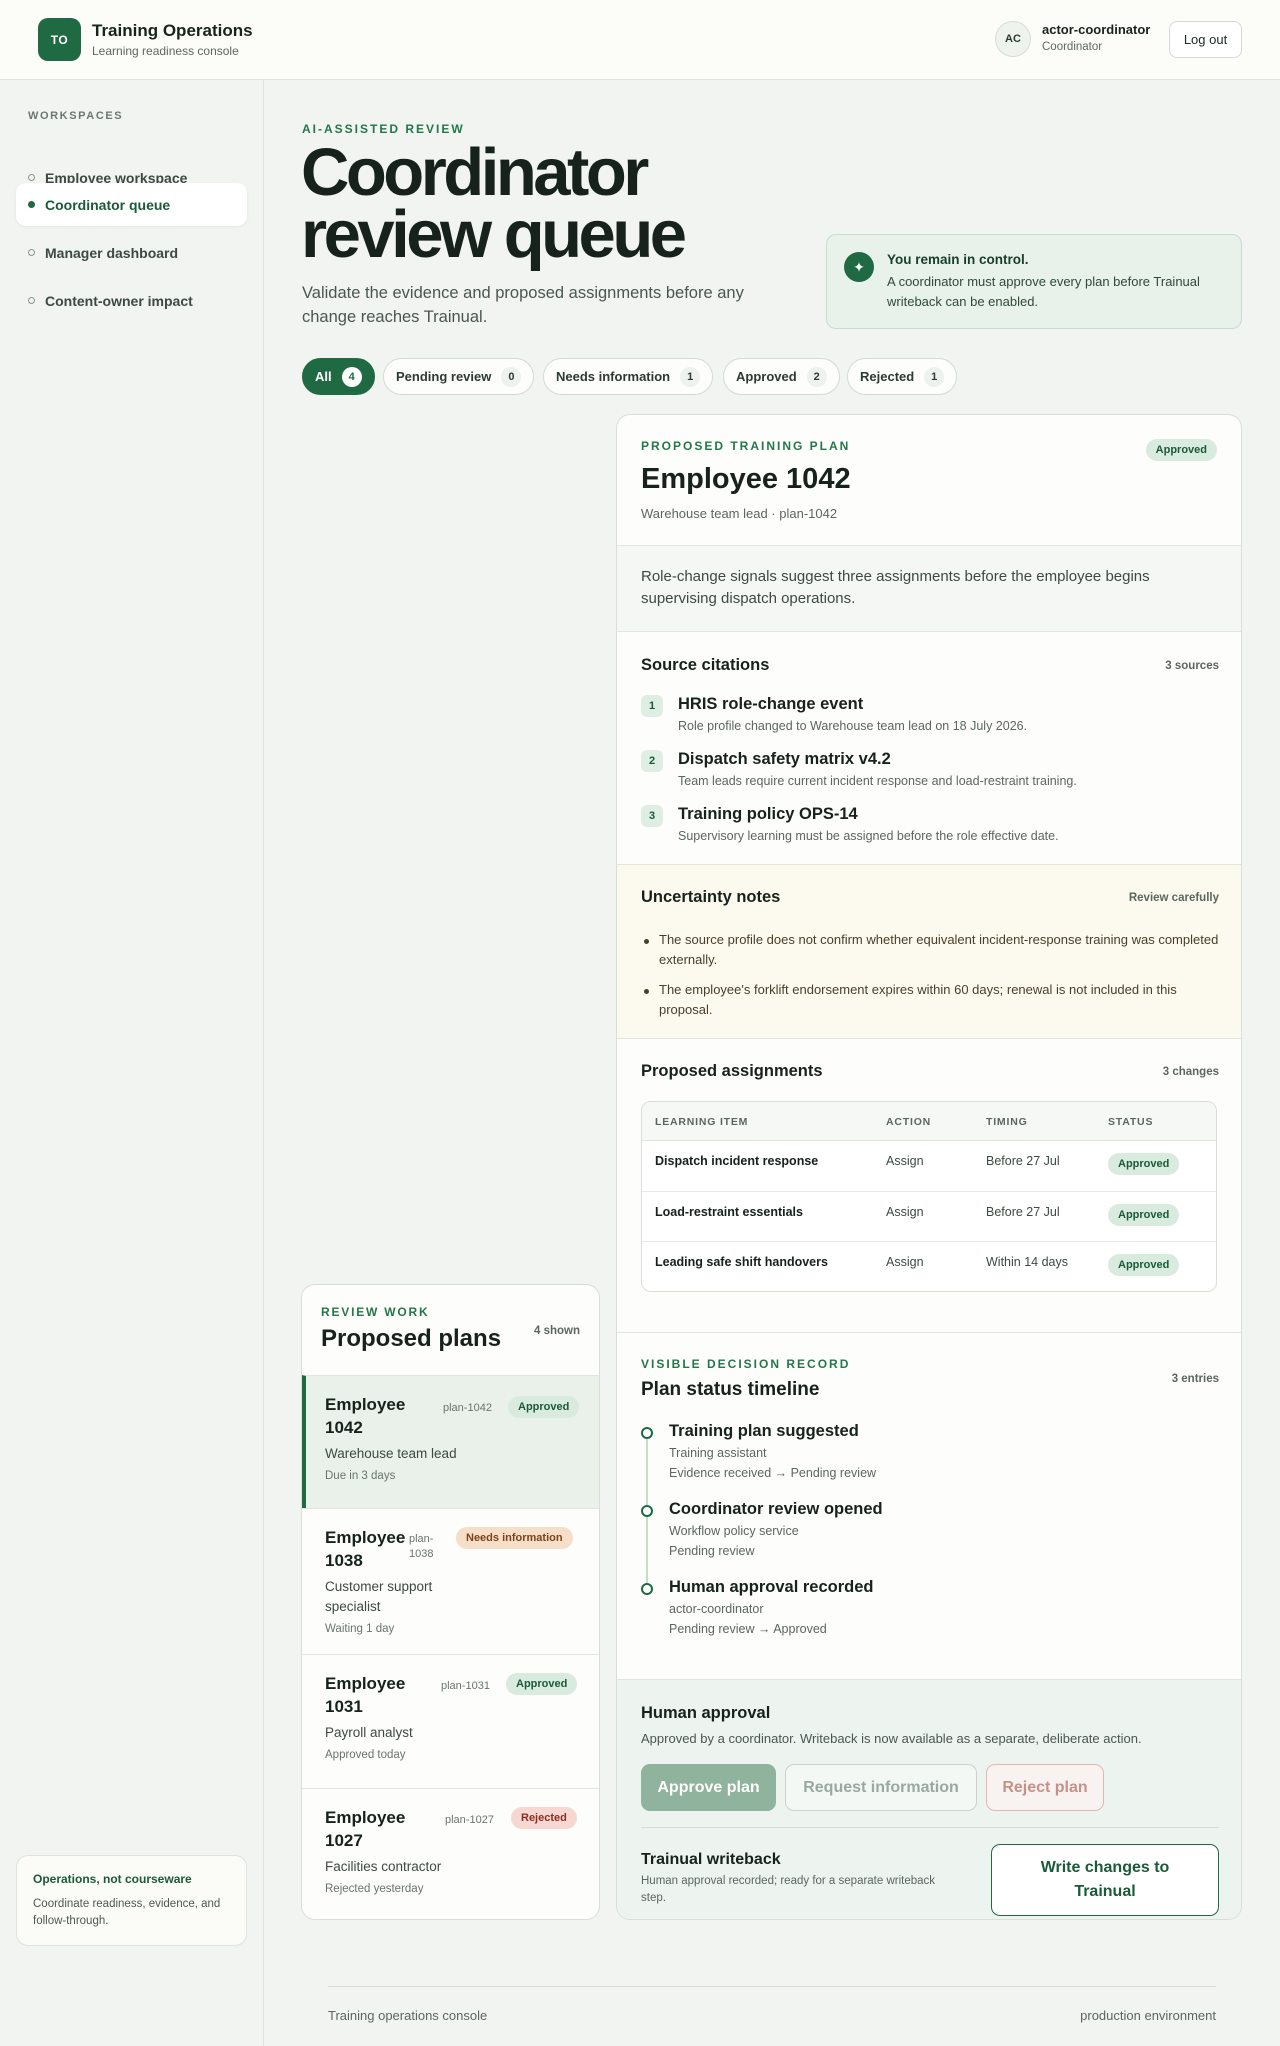 The image size is (1280, 2046). Describe the element at coordinates (112, 1879) in the screenshot. I see `sidebar-card-title: Operations, not courseware` at that location.